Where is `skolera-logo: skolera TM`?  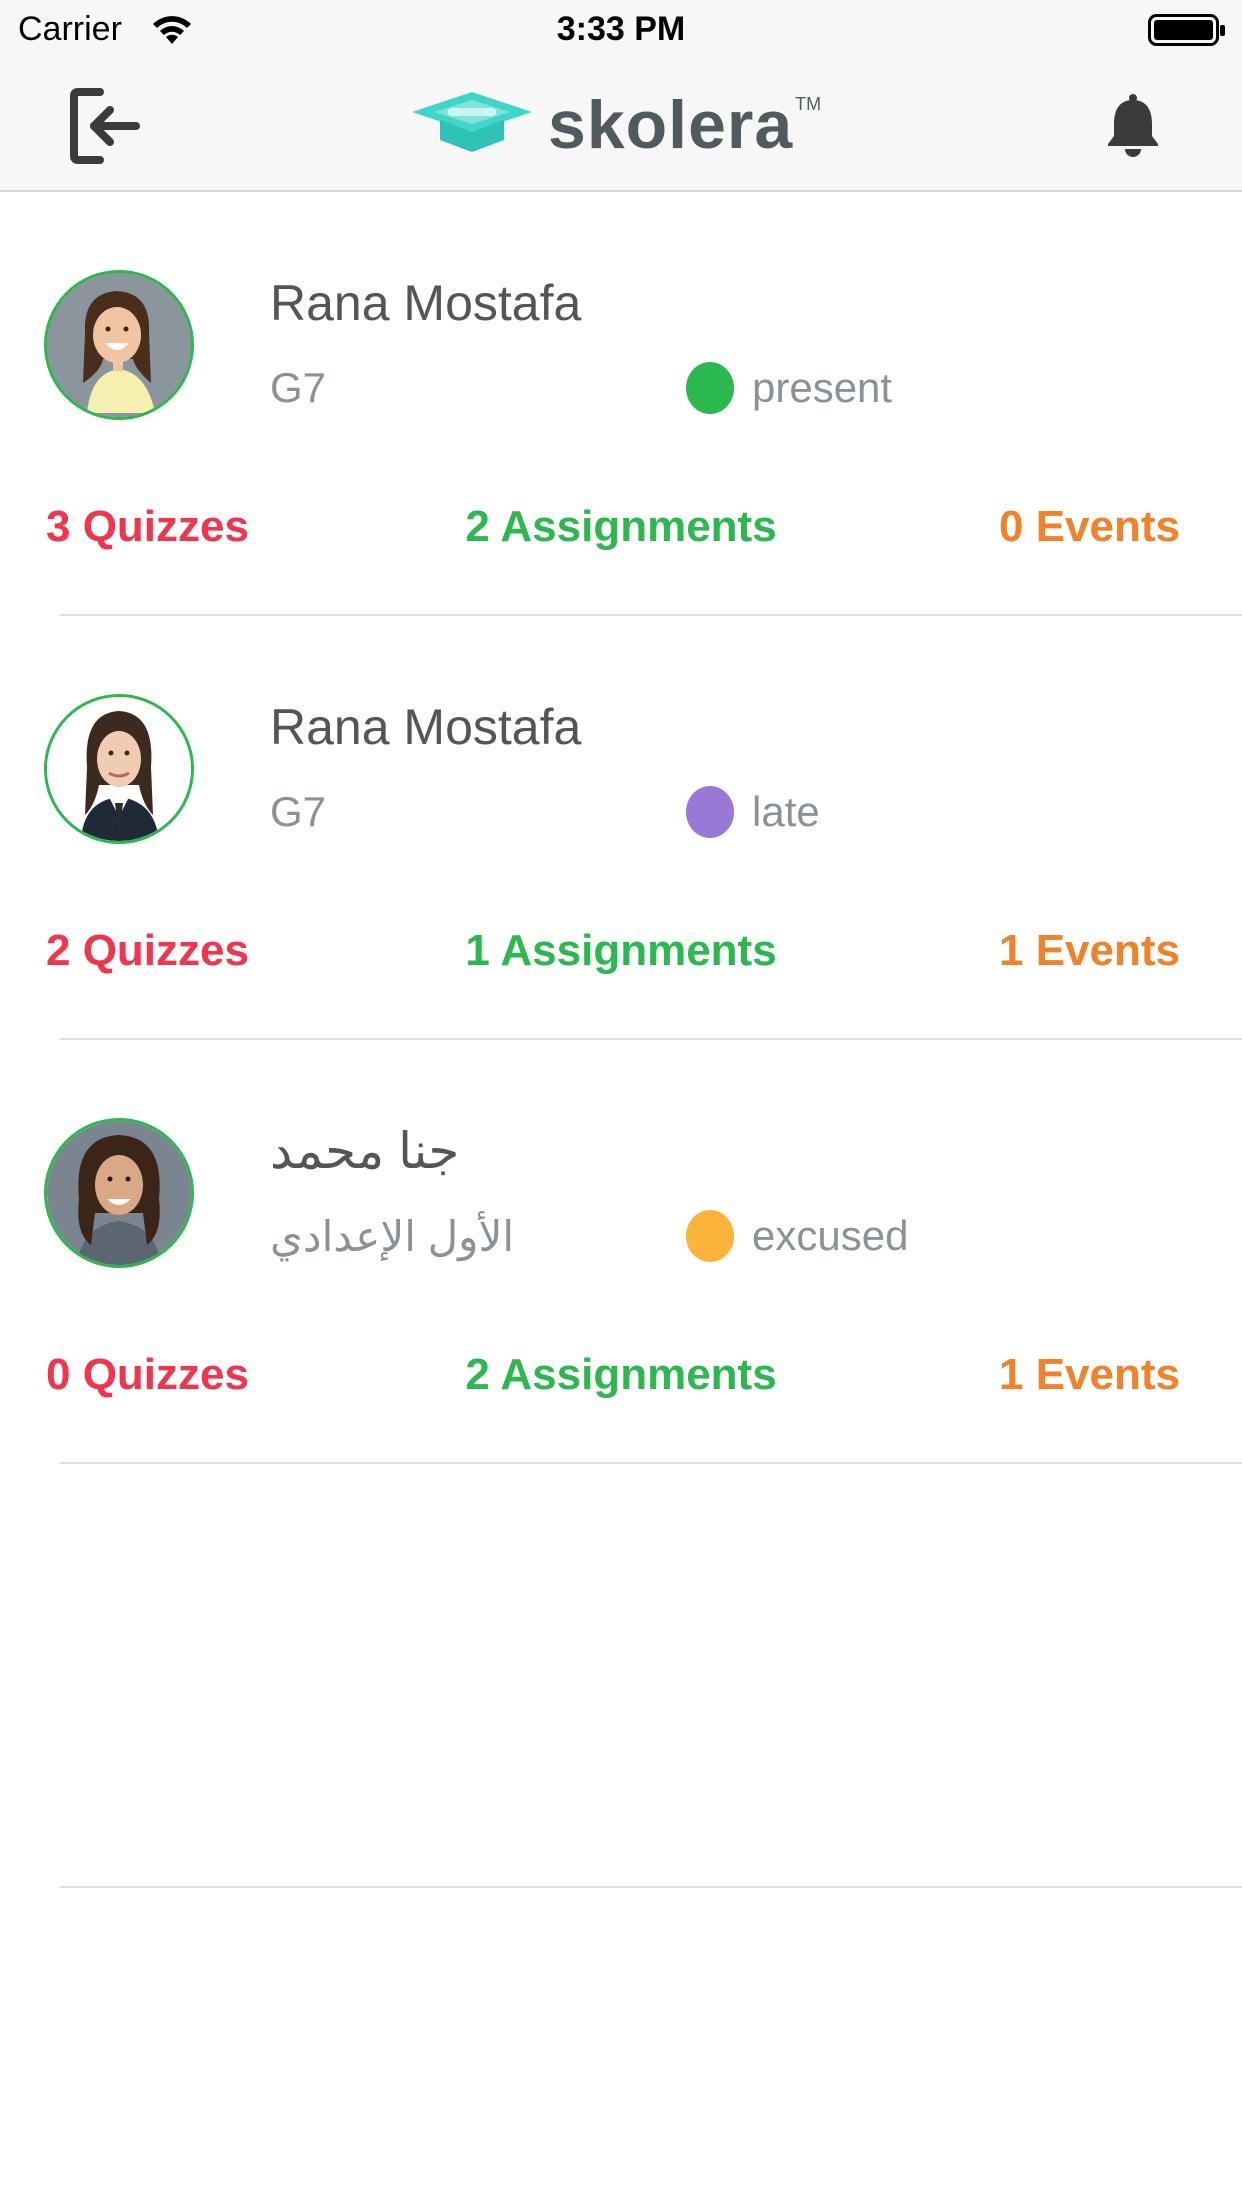
skolera-logo: skolera TM is located at coordinates (615, 125).